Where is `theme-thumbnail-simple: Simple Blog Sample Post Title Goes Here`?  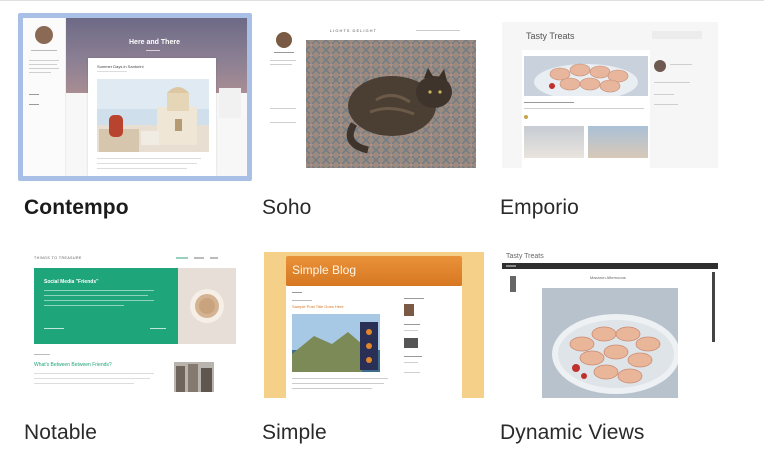
theme-thumbnail-simple: Simple Blog Sample Post Title Goes Here is located at coordinates (374, 325).